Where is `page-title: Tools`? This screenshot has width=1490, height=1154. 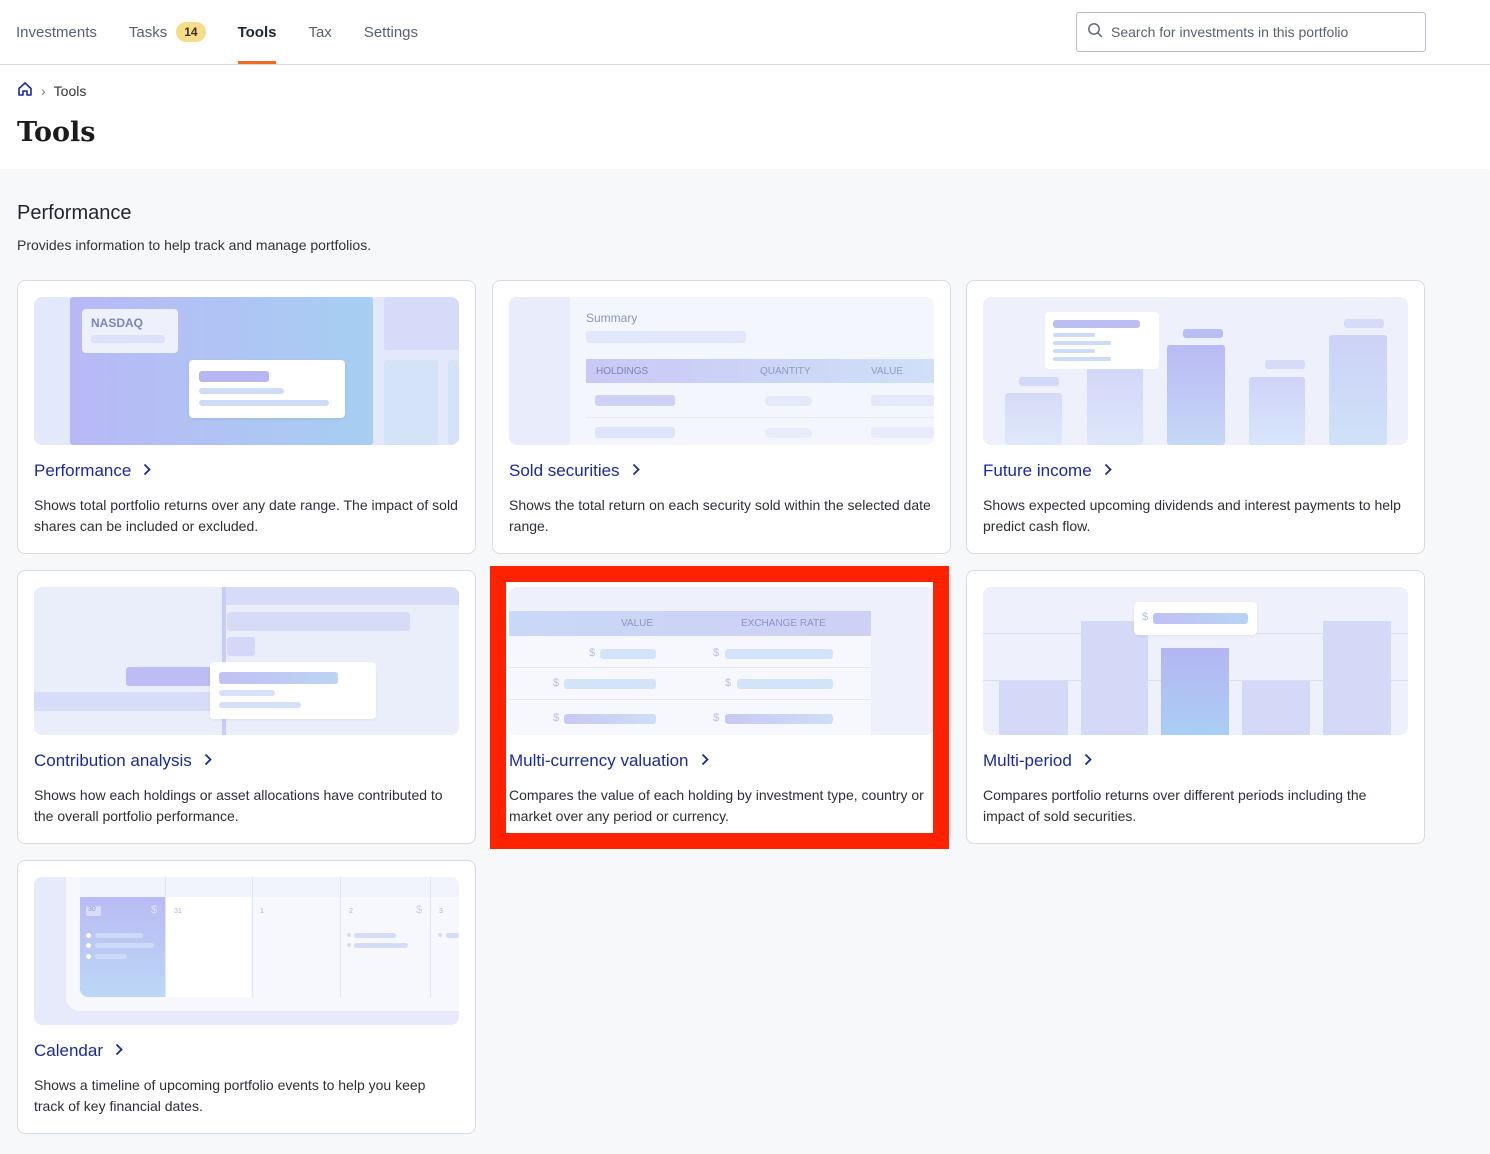 page-title: Tools is located at coordinates (56, 132).